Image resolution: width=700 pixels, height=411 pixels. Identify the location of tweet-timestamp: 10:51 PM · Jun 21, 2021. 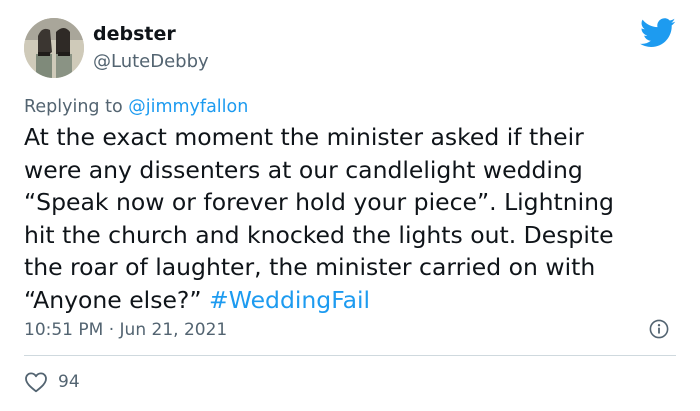
(125, 330).